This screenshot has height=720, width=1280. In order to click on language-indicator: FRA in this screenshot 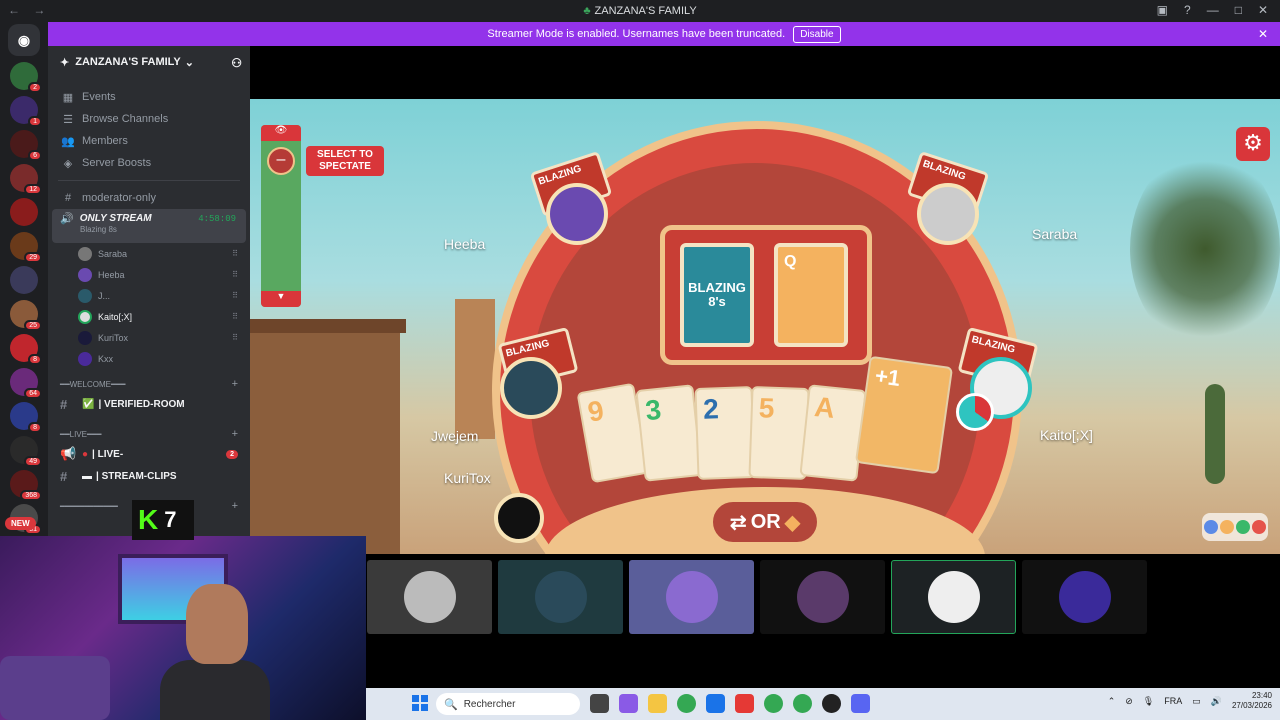, I will do `click(1173, 701)`.